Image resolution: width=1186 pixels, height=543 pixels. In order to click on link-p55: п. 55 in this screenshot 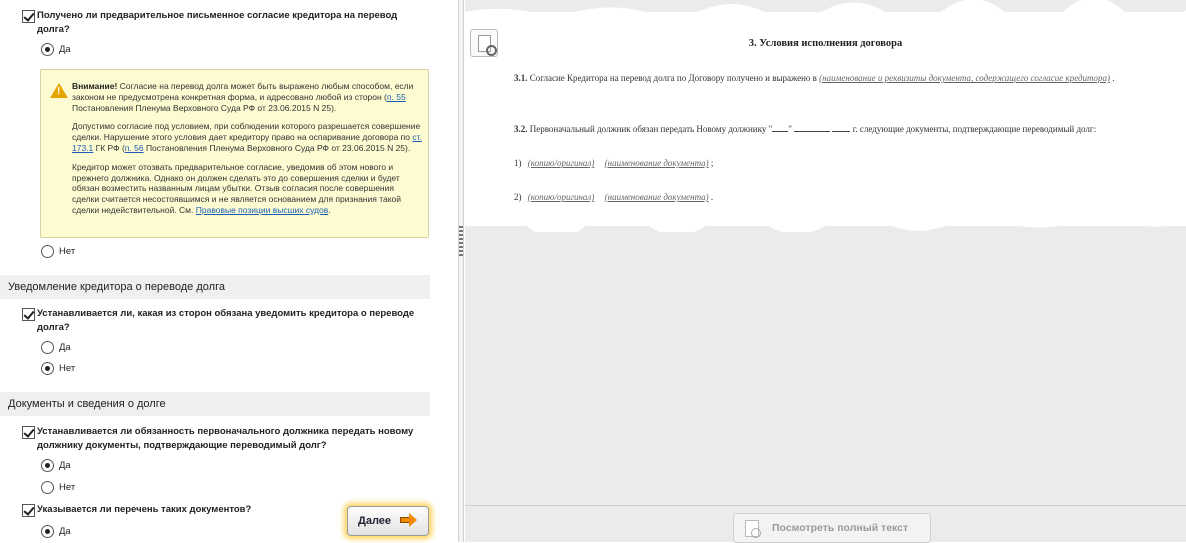, I will do `click(396, 97)`.